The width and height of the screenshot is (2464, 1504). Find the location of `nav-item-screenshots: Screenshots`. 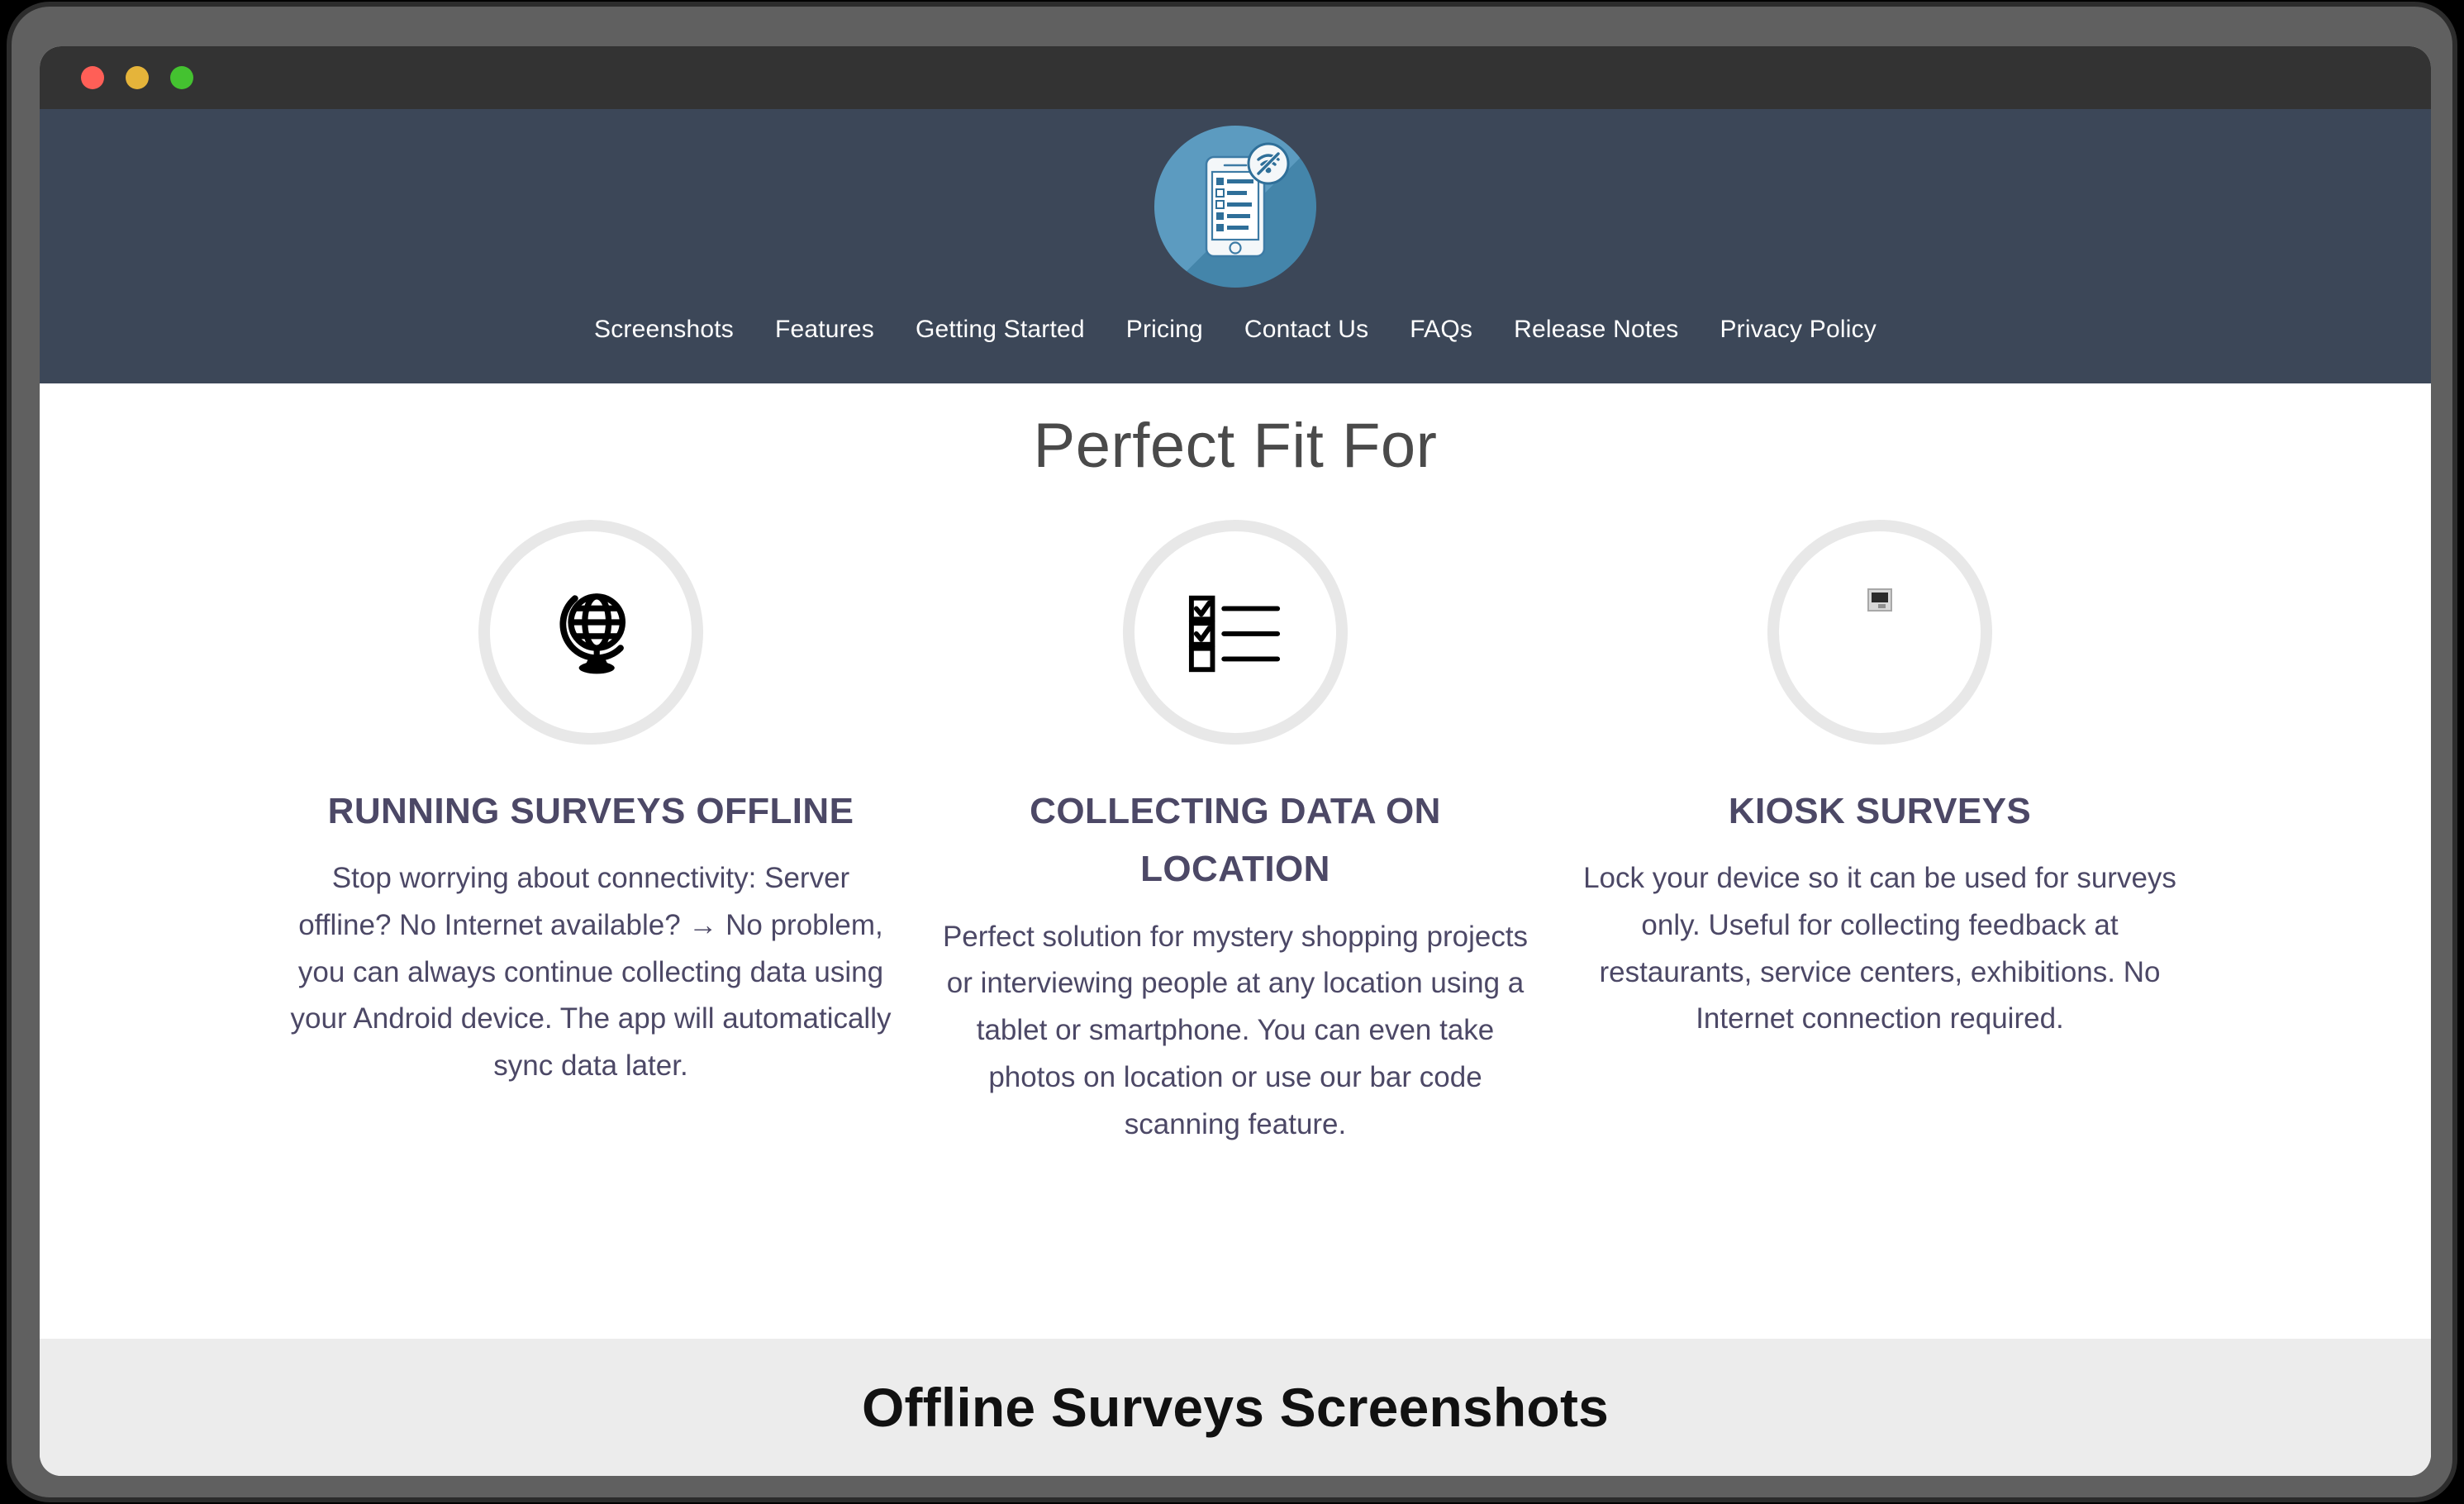

nav-item-screenshots: Screenshots is located at coordinates (664, 330).